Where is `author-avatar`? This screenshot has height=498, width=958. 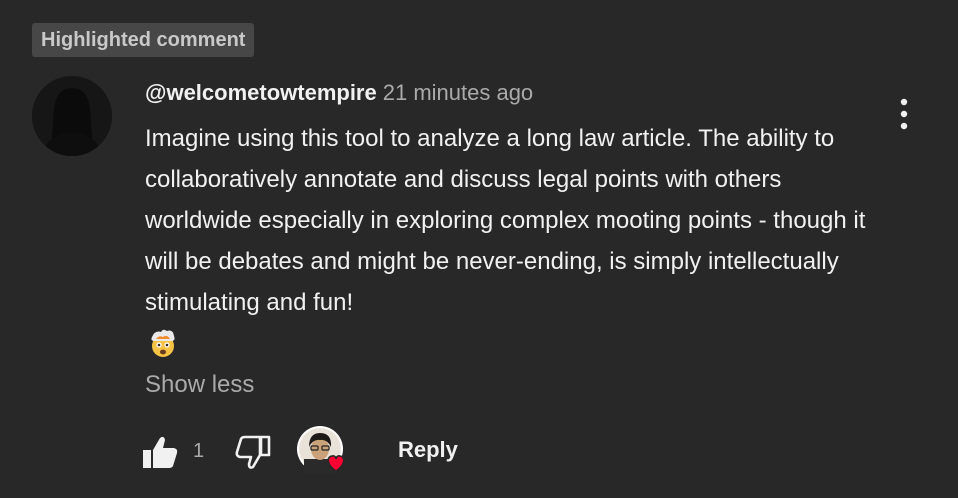 author-avatar is located at coordinates (72, 116).